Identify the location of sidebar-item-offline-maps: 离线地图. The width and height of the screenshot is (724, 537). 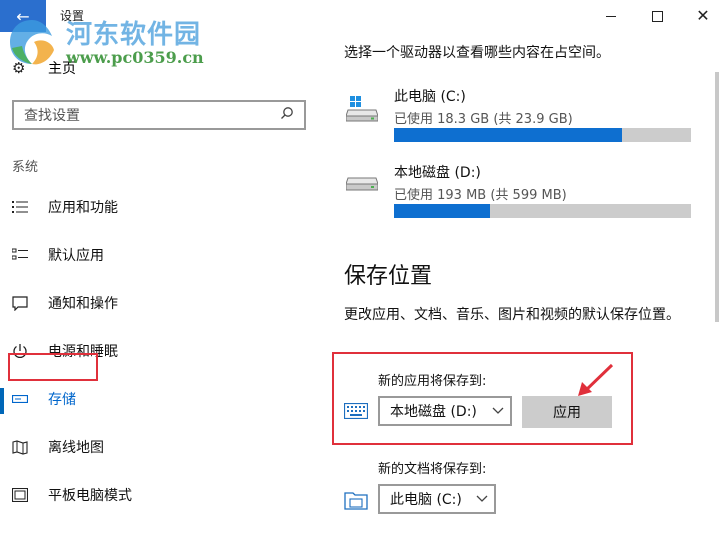
(162, 447).